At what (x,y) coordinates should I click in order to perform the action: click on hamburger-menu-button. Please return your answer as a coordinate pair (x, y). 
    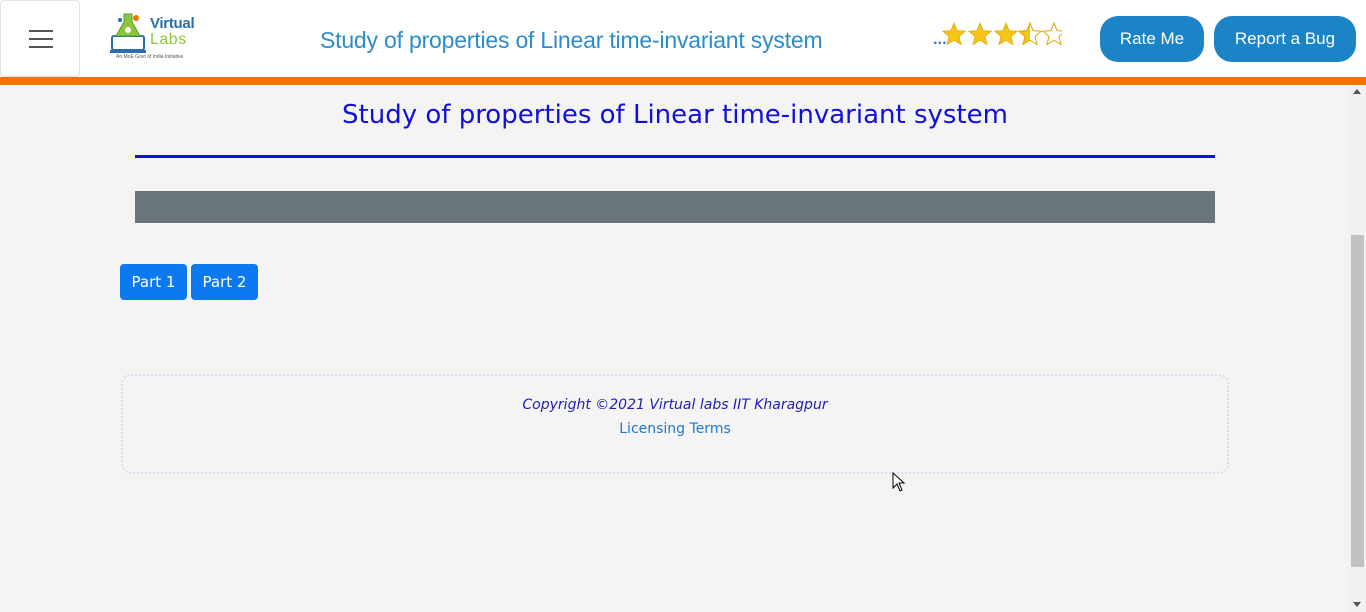
    Looking at the image, I should click on (40, 38).